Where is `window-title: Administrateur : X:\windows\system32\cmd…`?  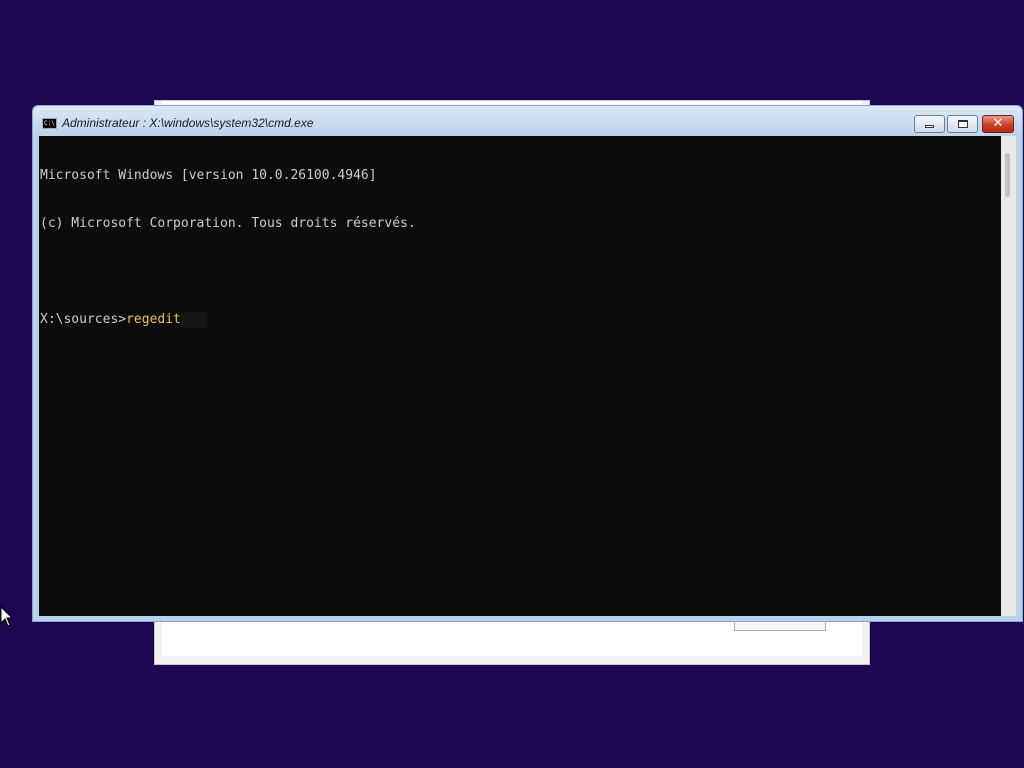 window-title: Administrateur : X:\windows\system32\cmd… is located at coordinates (188, 123).